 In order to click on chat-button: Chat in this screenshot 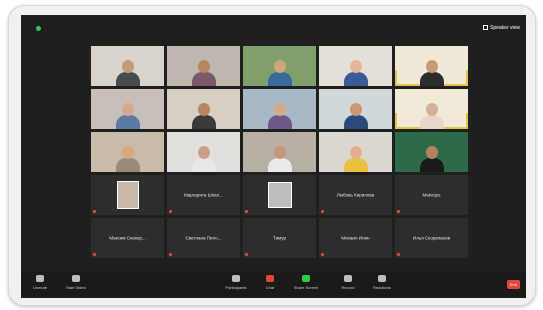, I will do `click(270, 282)`.